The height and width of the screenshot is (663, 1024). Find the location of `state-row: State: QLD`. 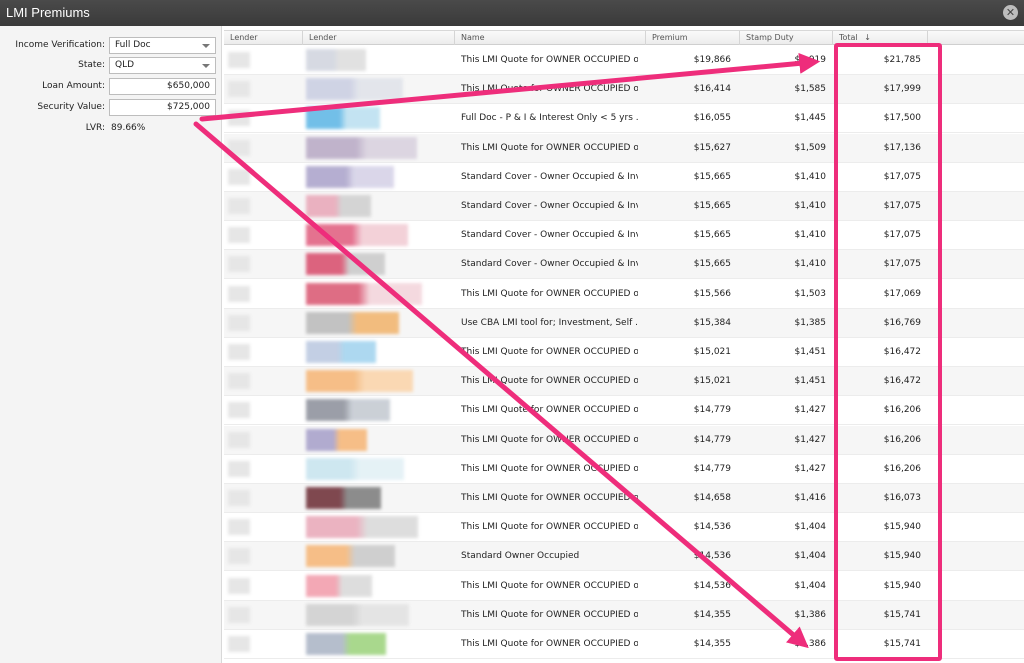

state-row: State: QLD is located at coordinates (111, 66).